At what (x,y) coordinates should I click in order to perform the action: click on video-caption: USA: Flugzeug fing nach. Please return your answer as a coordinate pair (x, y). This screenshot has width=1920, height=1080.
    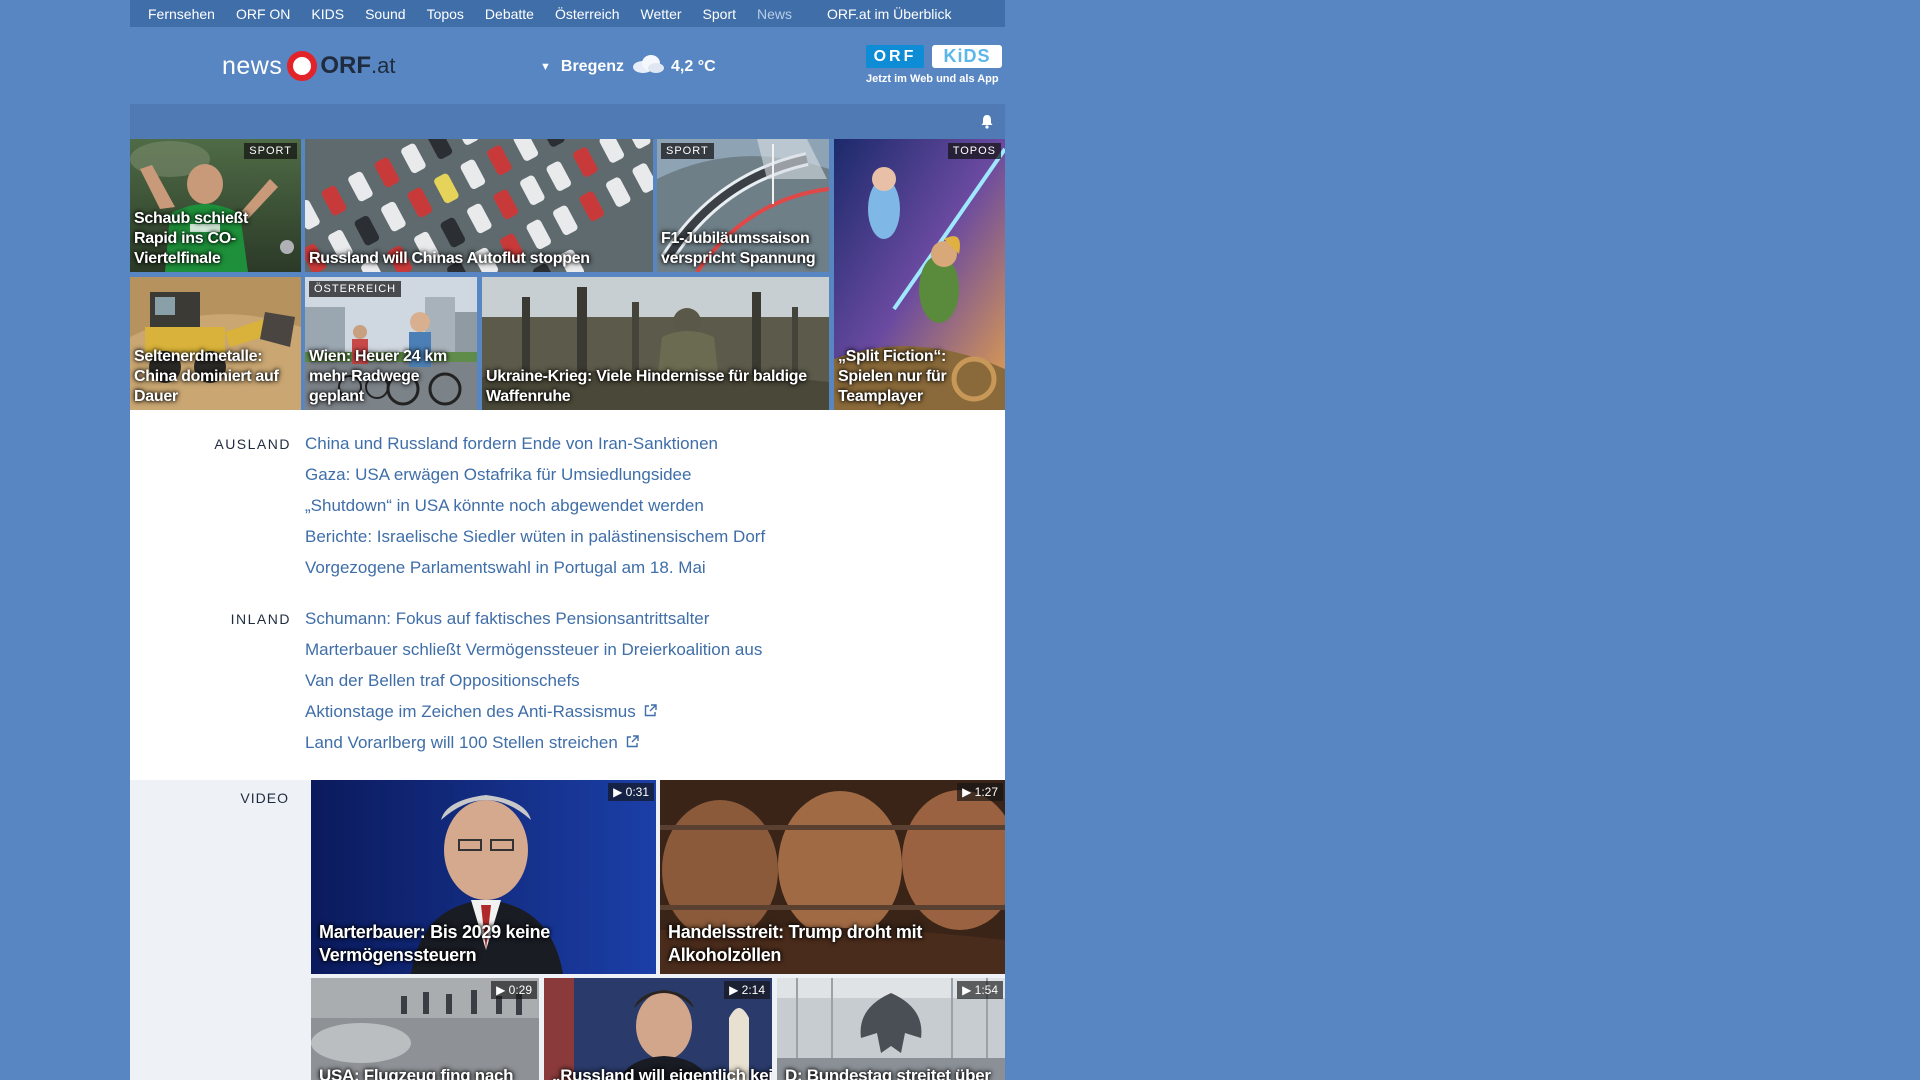
    Looking at the image, I should click on (416, 1073).